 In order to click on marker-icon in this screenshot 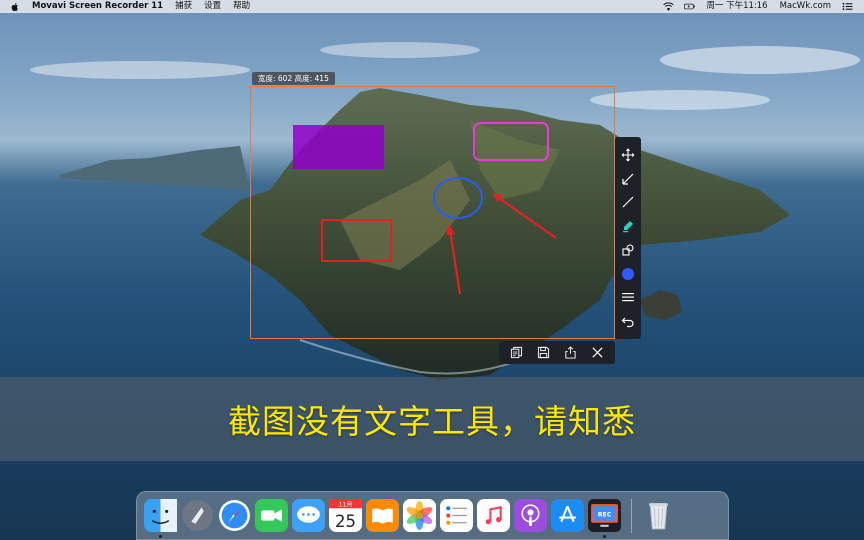, I will do `click(628, 226)`.